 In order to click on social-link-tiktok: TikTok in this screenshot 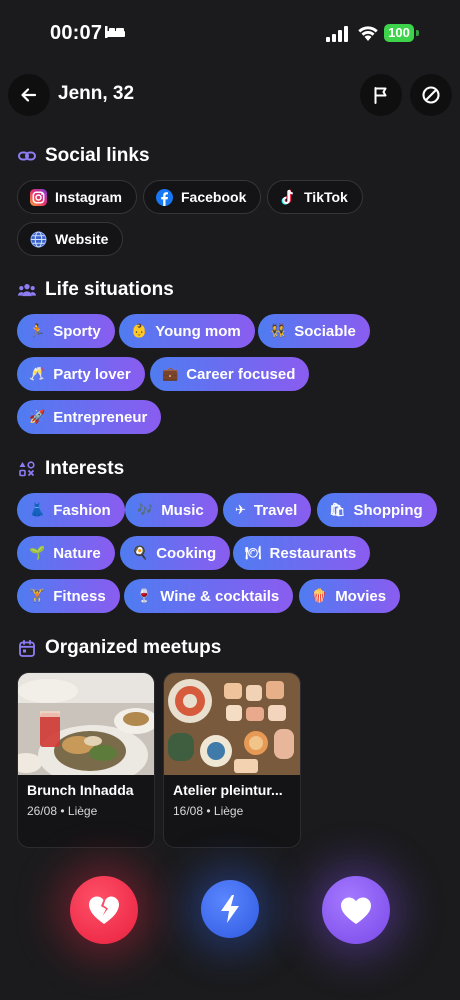, I will do `click(315, 197)`.